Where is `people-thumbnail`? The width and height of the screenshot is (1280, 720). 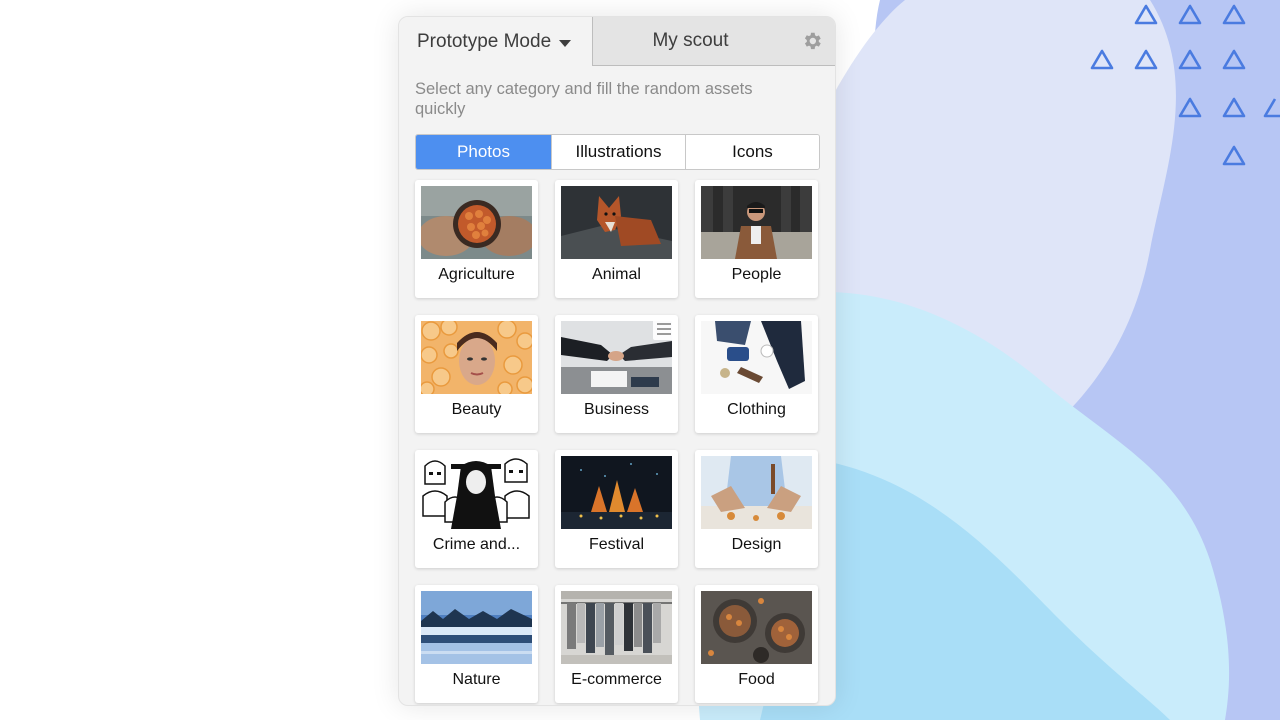 people-thumbnail is located at coordinates (756, 222).